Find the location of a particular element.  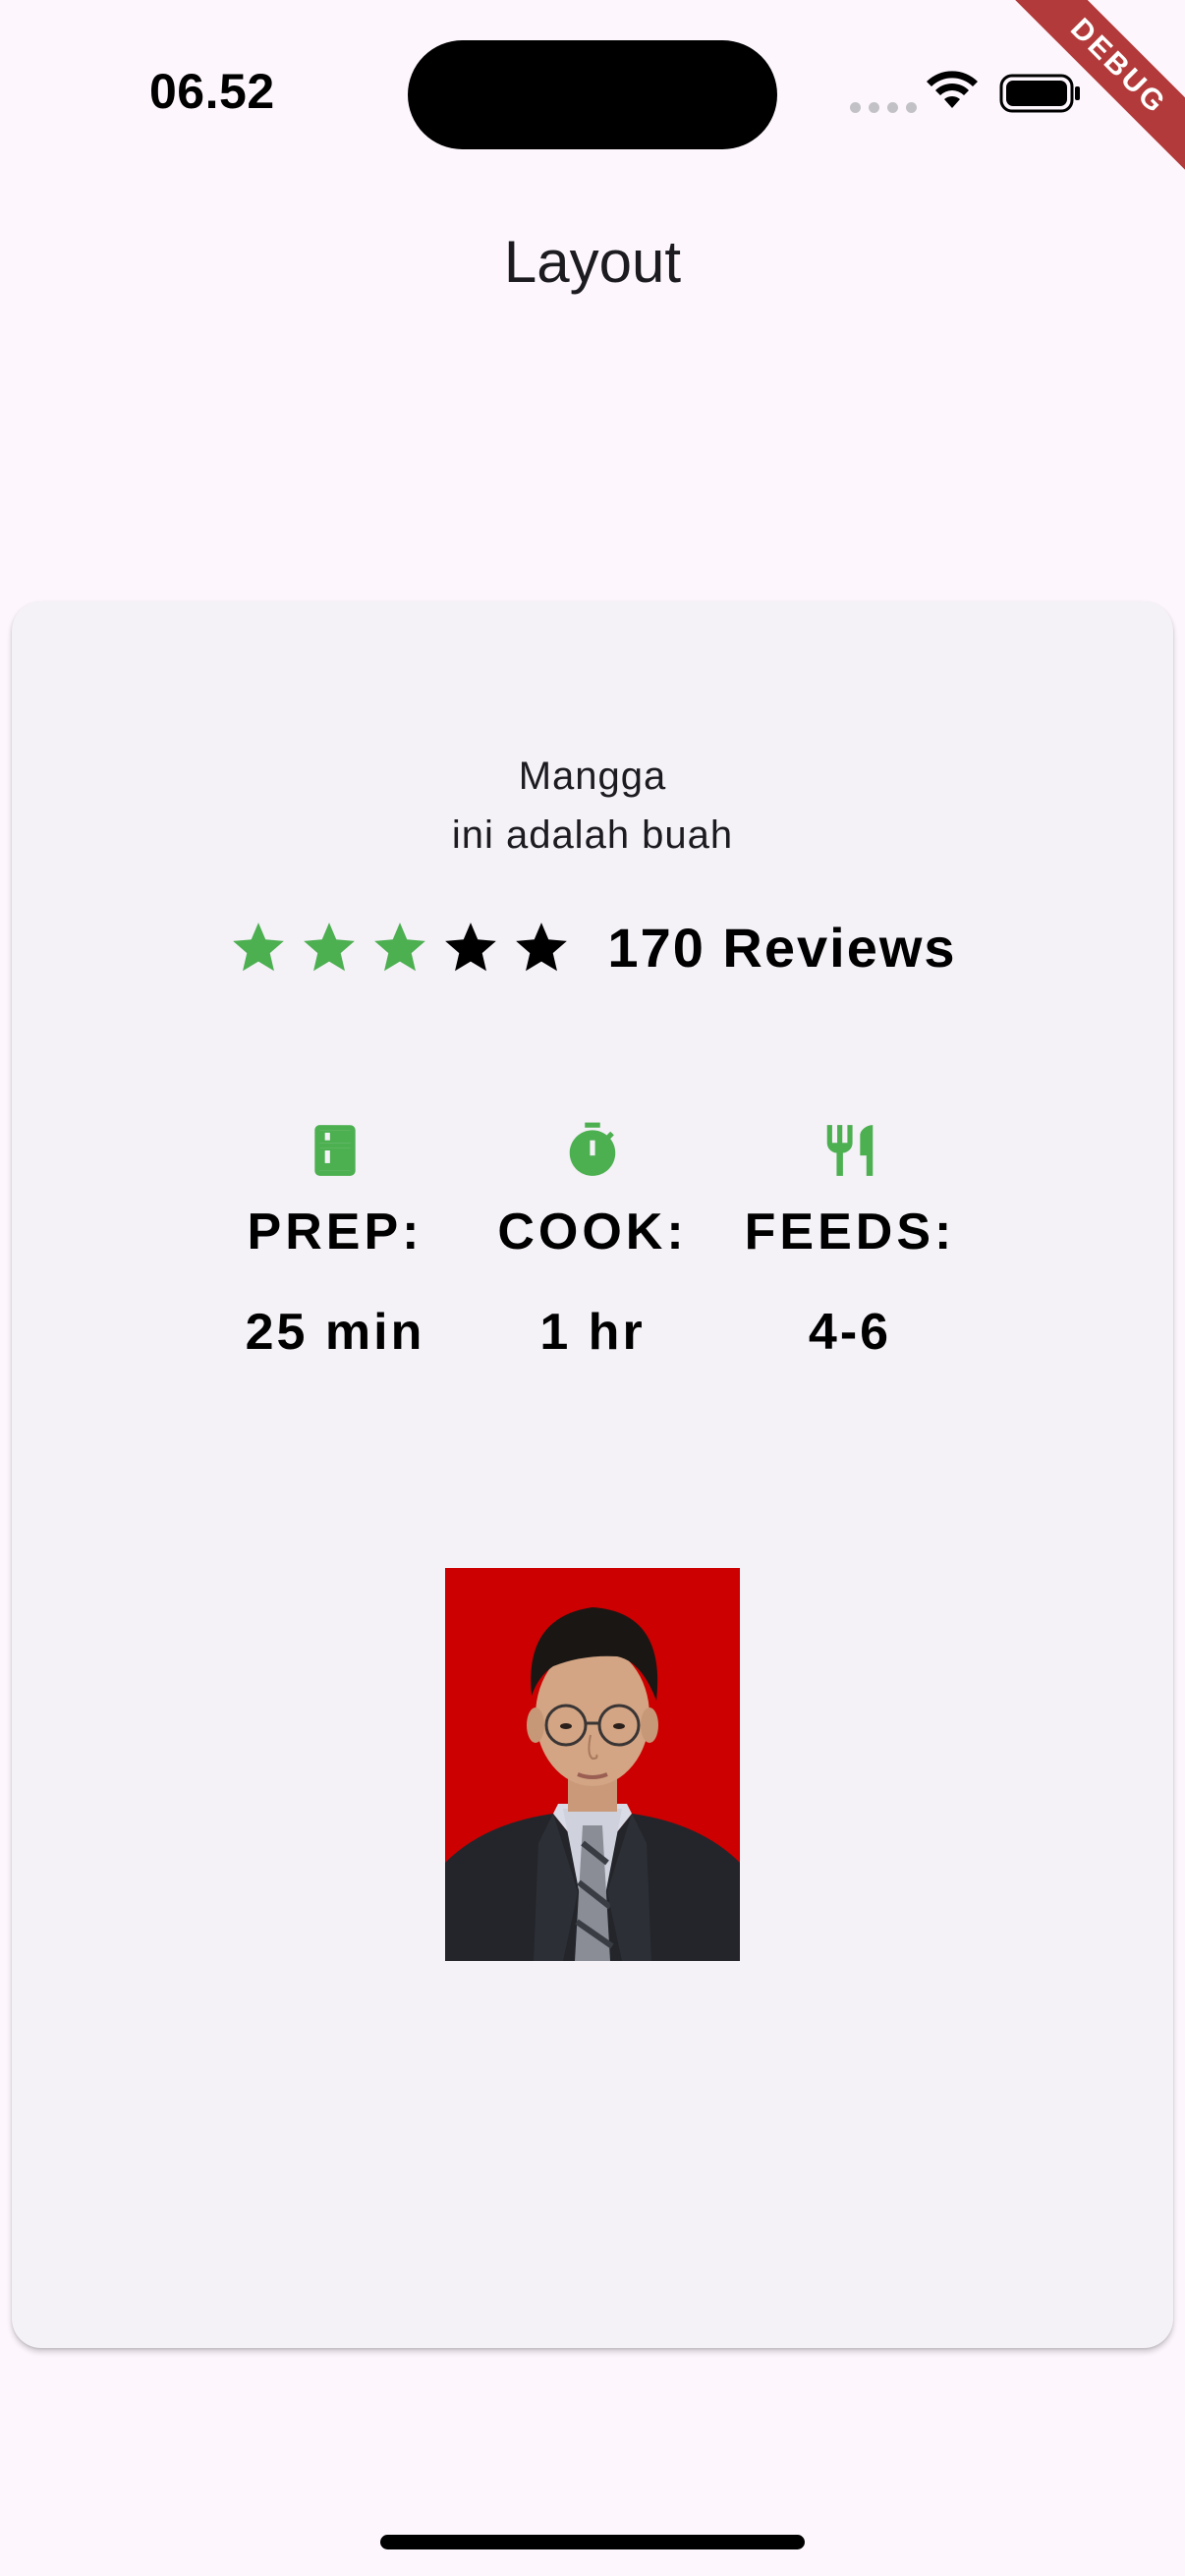

reviews-count: 170 Reviews is located at coordinates (782, 948).